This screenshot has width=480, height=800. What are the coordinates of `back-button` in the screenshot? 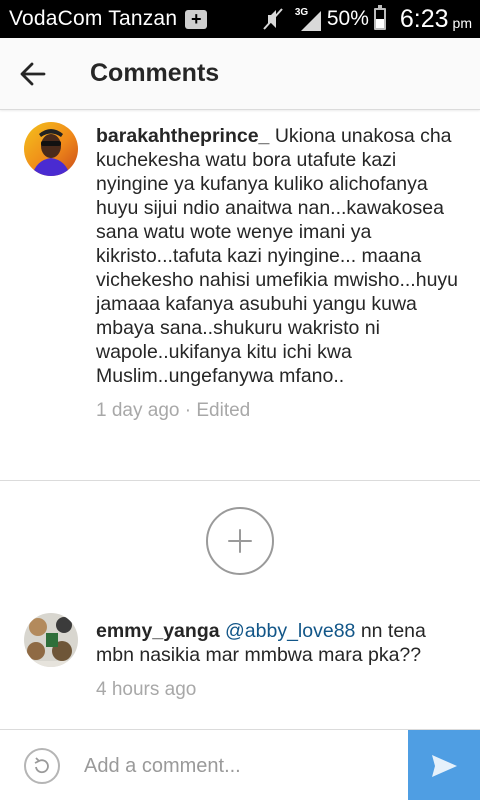 It's located at (33, 74).